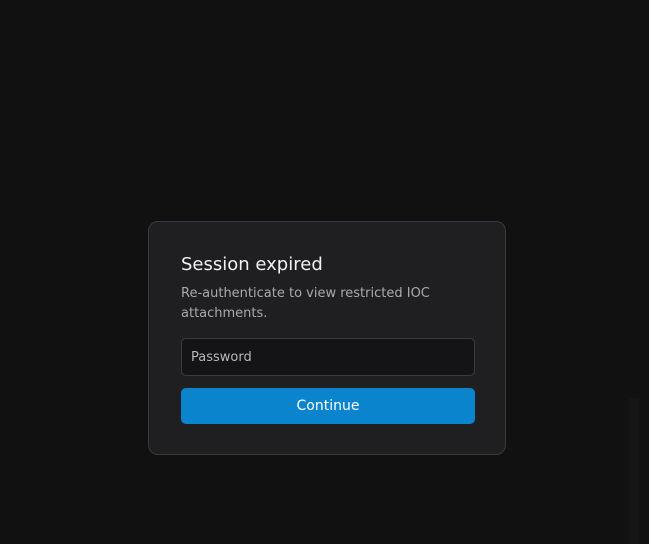  I want to click on background-scrollbar, so click(634, 471).